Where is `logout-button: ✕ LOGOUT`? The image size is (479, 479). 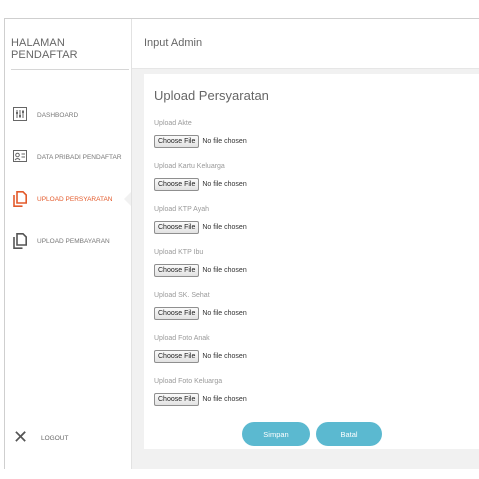
logout-button: ✕ LOGOUT is located at coordinates (40, 438).